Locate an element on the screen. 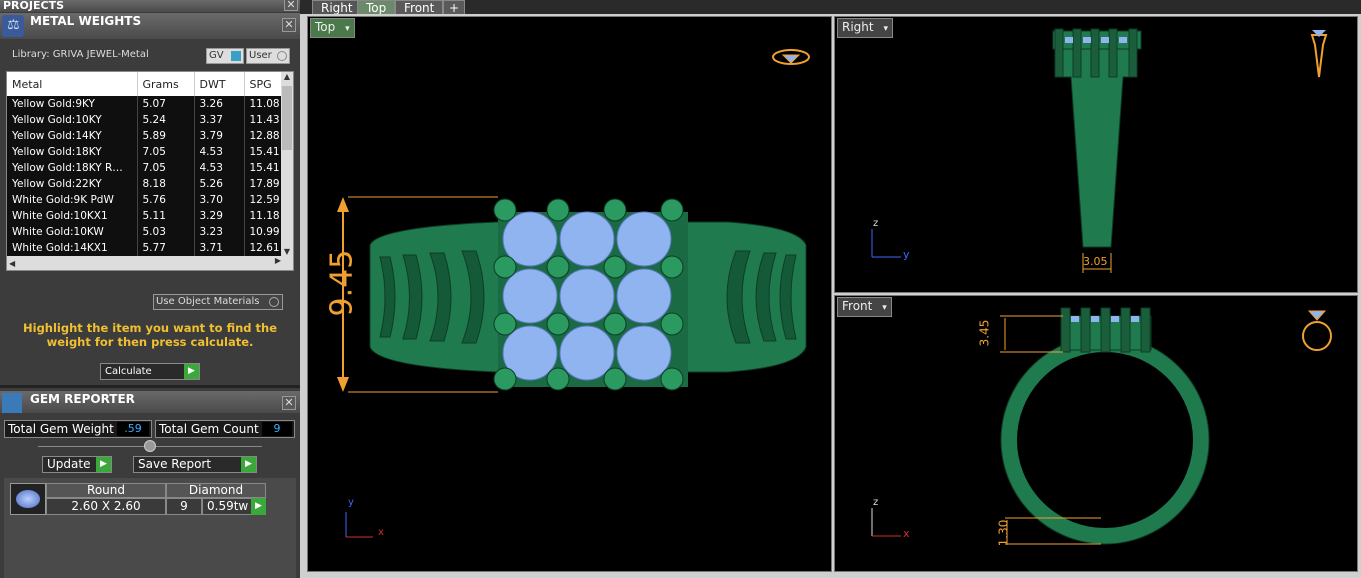  metal-weights-title: METAL WEIGHTS is located at coordinates (86, 21).